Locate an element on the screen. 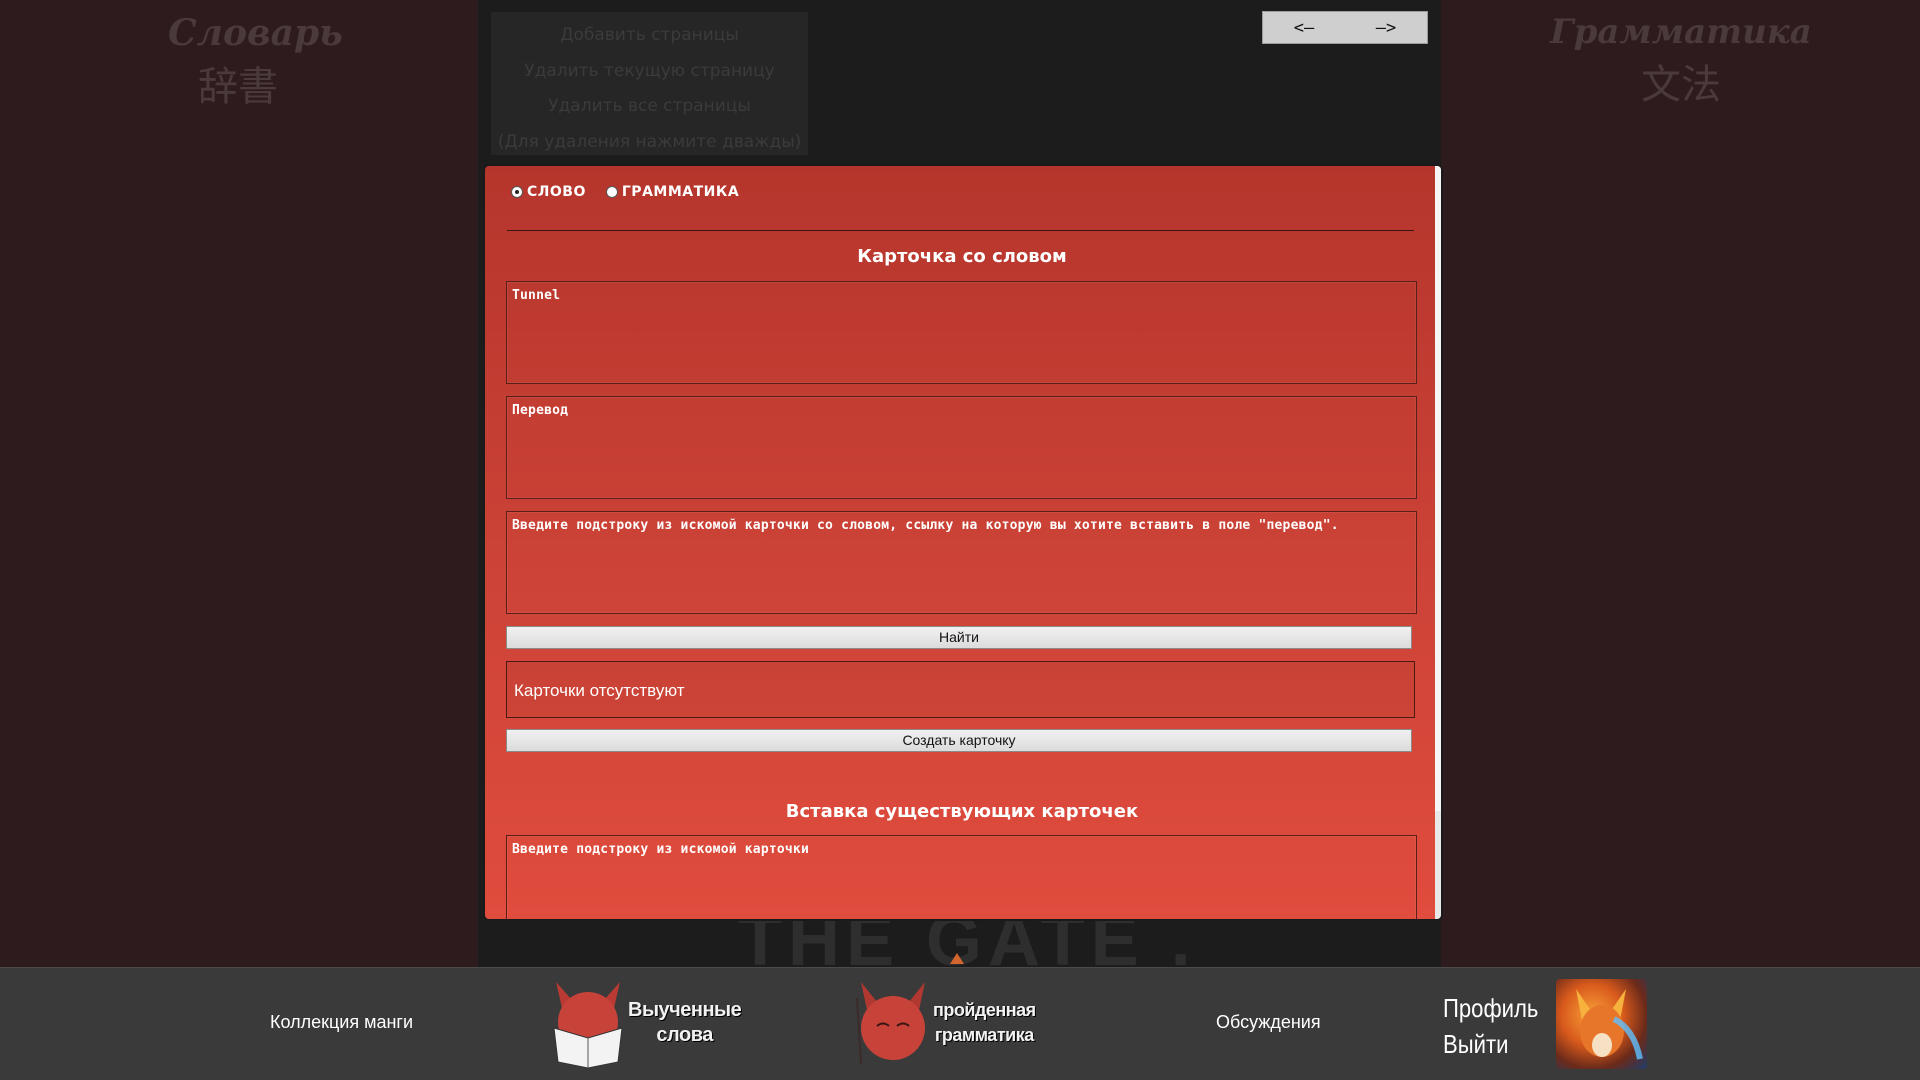  learned-words-link: Выученные слова is located at coordinates (645, 1023).